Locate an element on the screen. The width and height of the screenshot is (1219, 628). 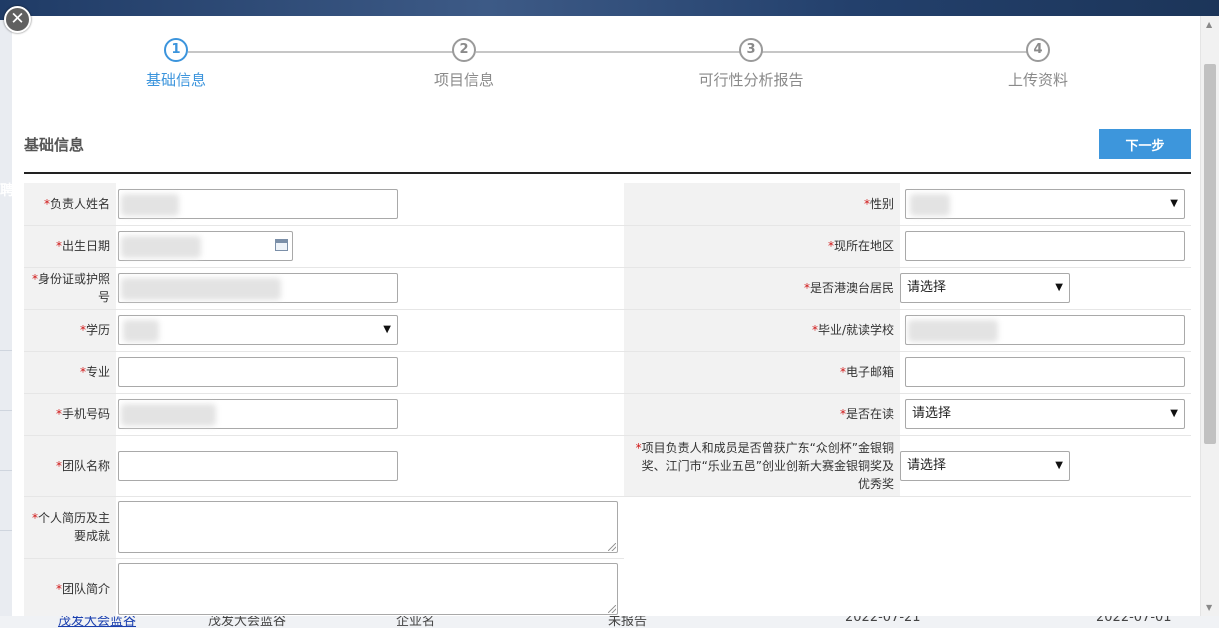
step-label: 基础信息 is located at coordinates (175, 80).